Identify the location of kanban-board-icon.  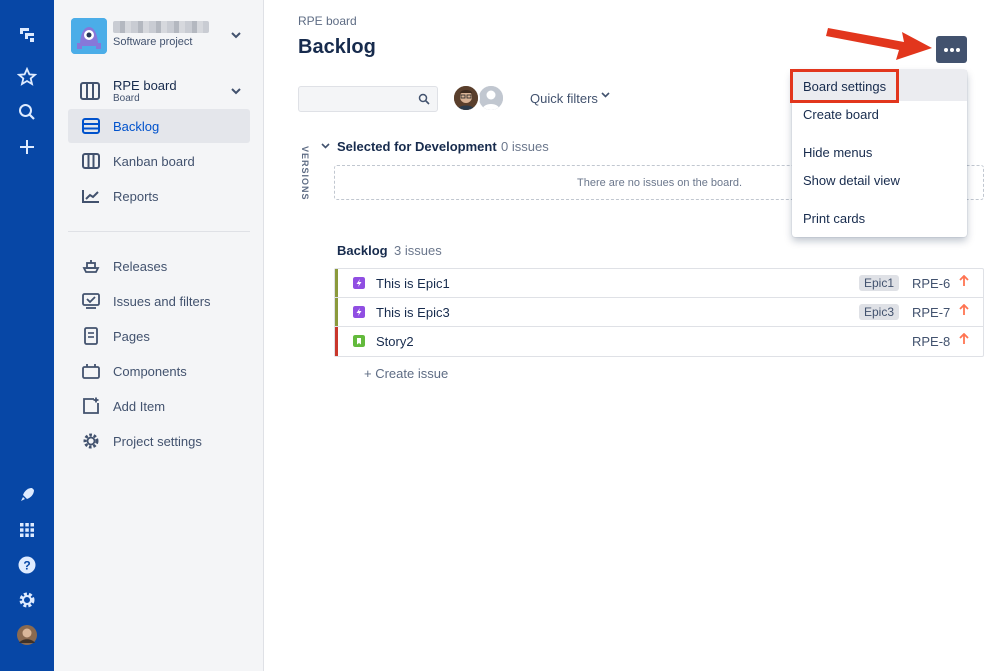
(90, 161).